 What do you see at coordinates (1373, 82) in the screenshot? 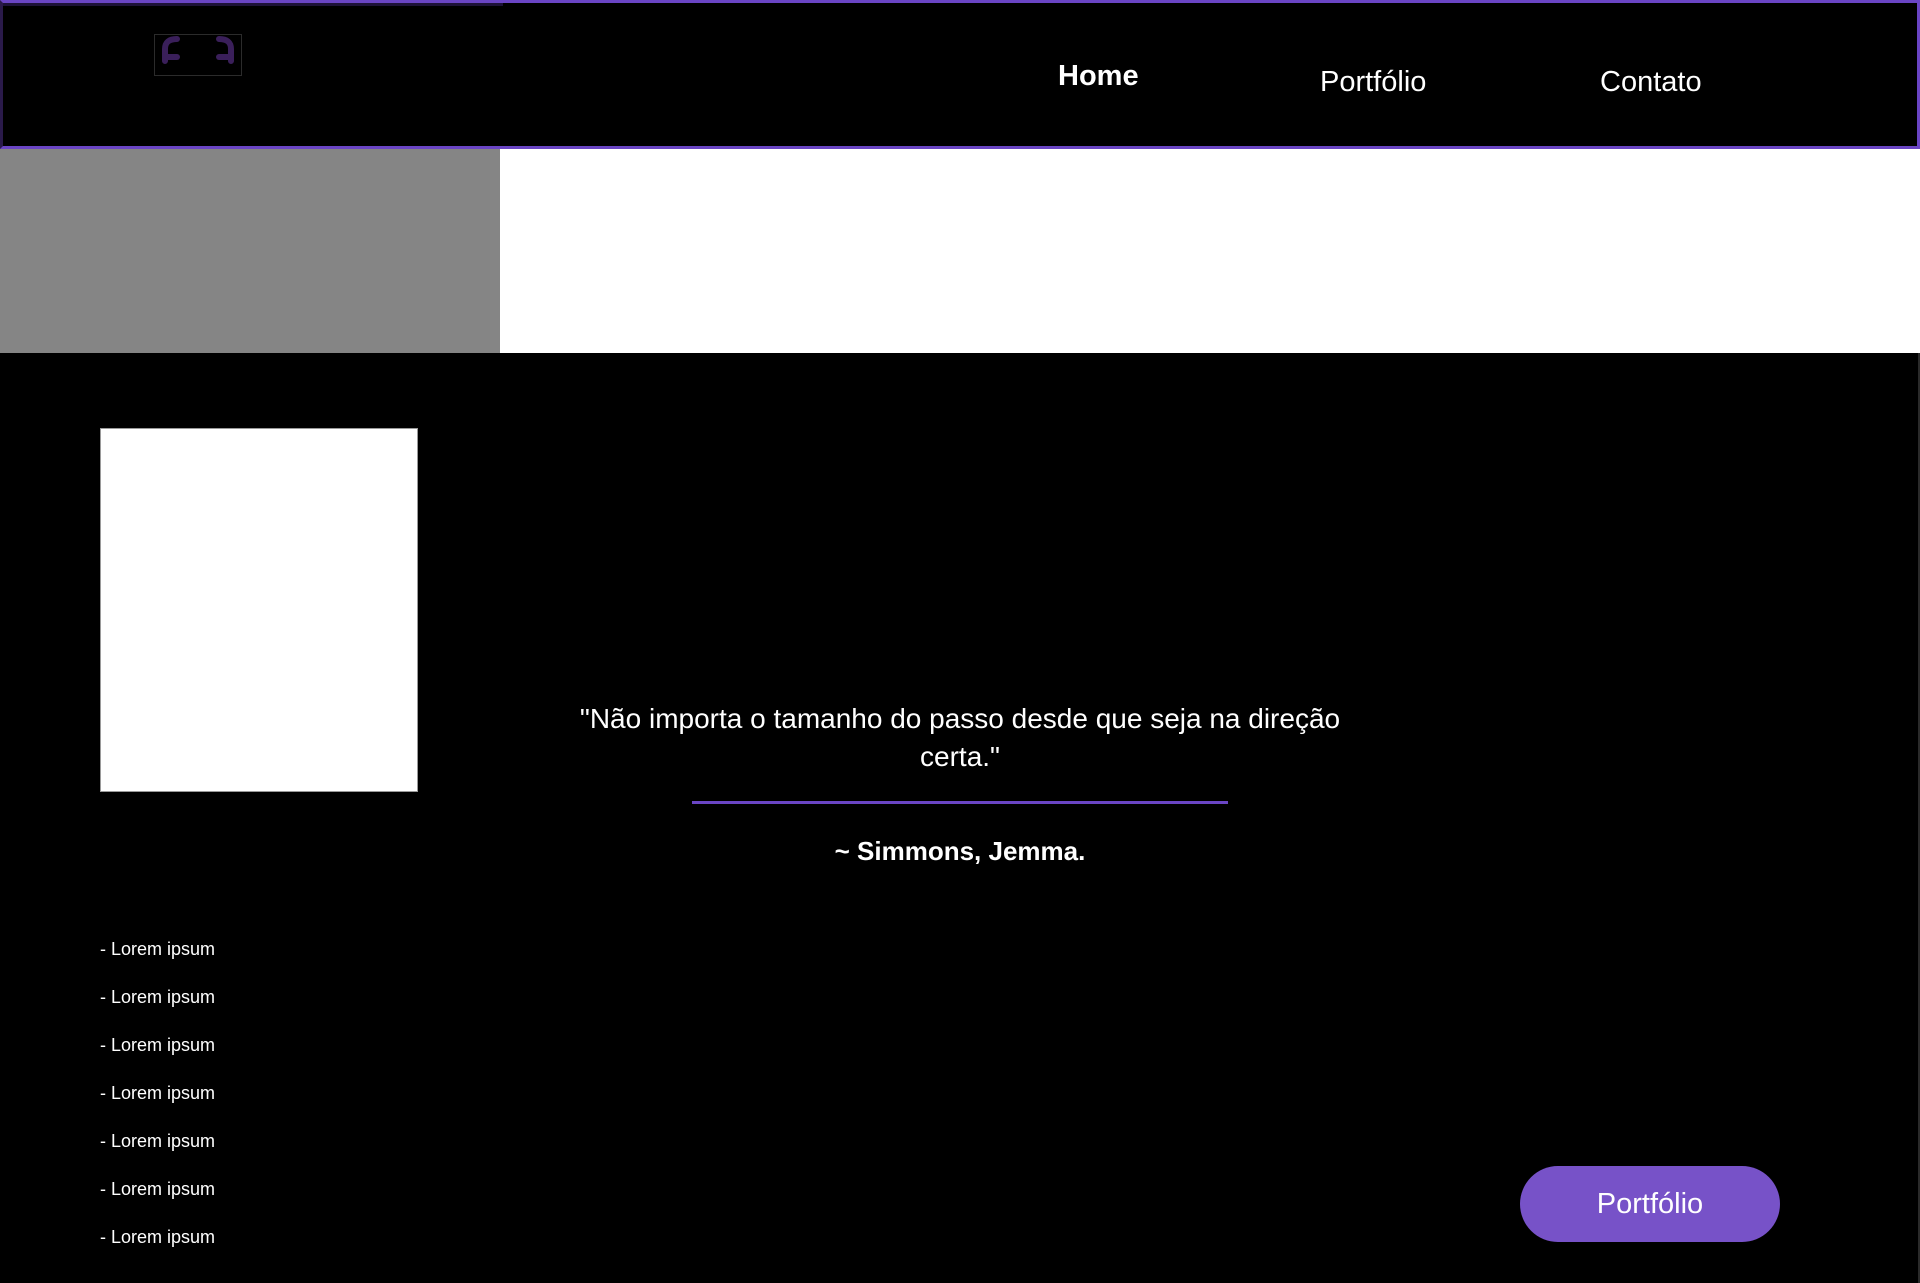
I see `nav-portfolio-link: Portfólio` at bounding box center [1373, 82].